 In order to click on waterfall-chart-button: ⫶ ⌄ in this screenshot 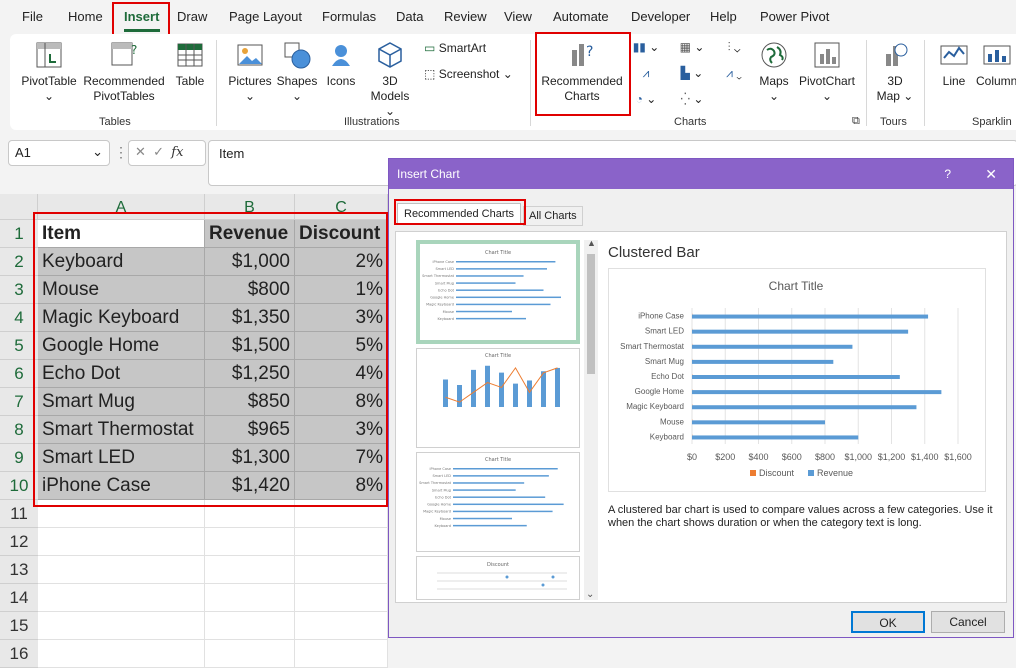, I will do `click(734, 47)`.